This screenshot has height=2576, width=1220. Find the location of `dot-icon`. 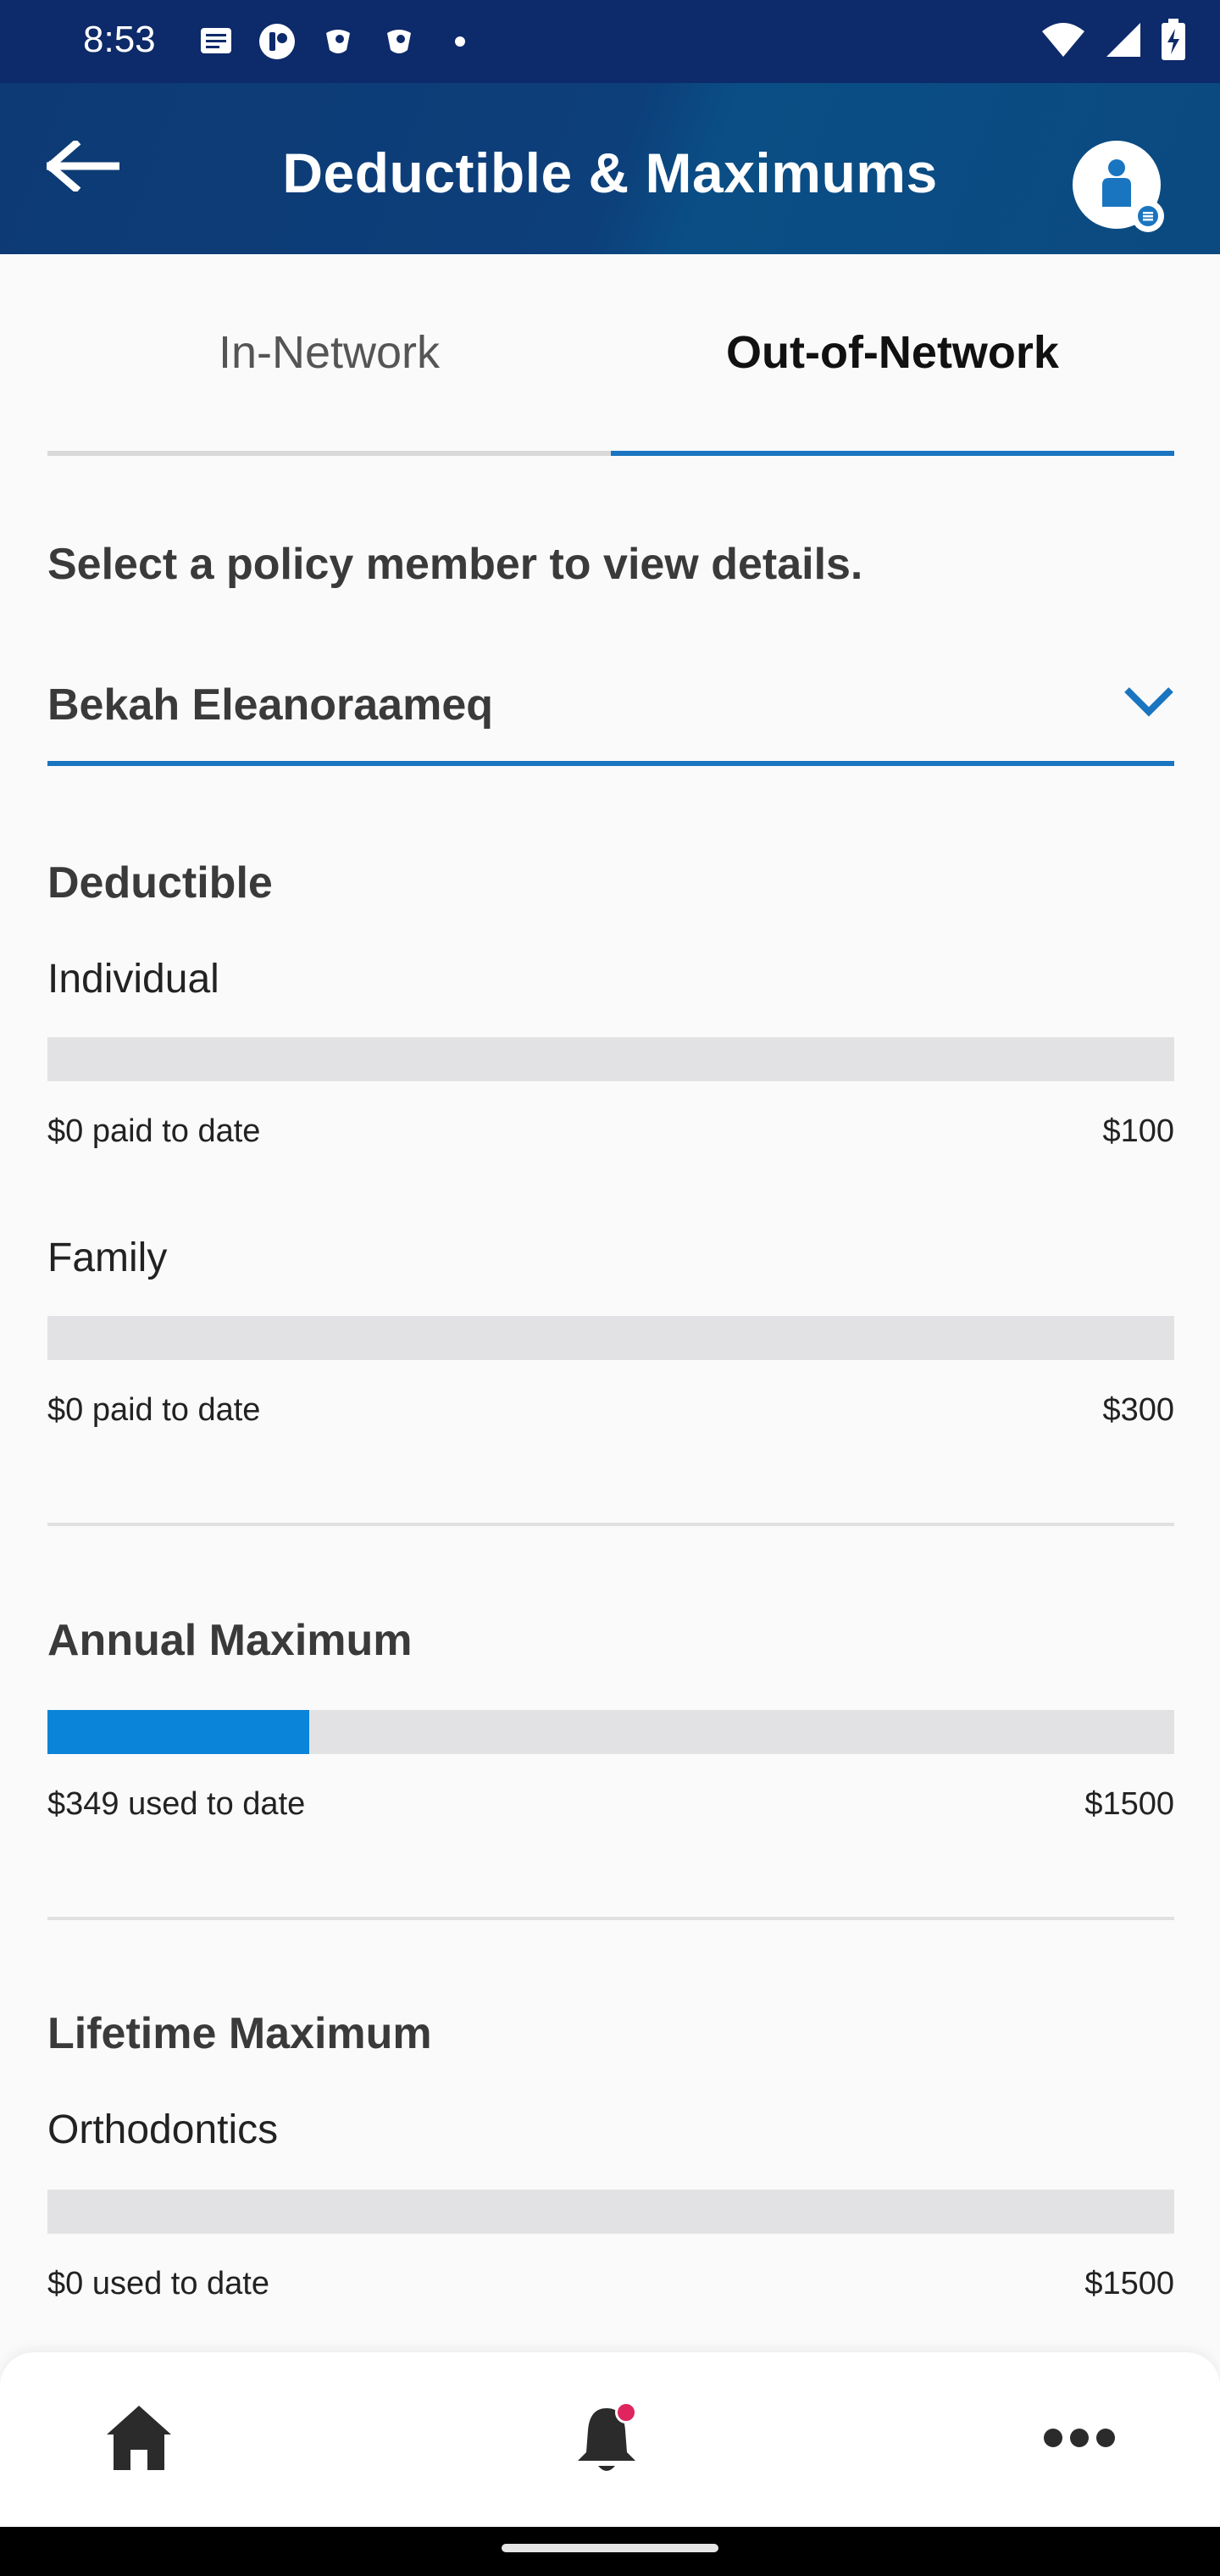

dot-icon is located at coordinates (460, 41).